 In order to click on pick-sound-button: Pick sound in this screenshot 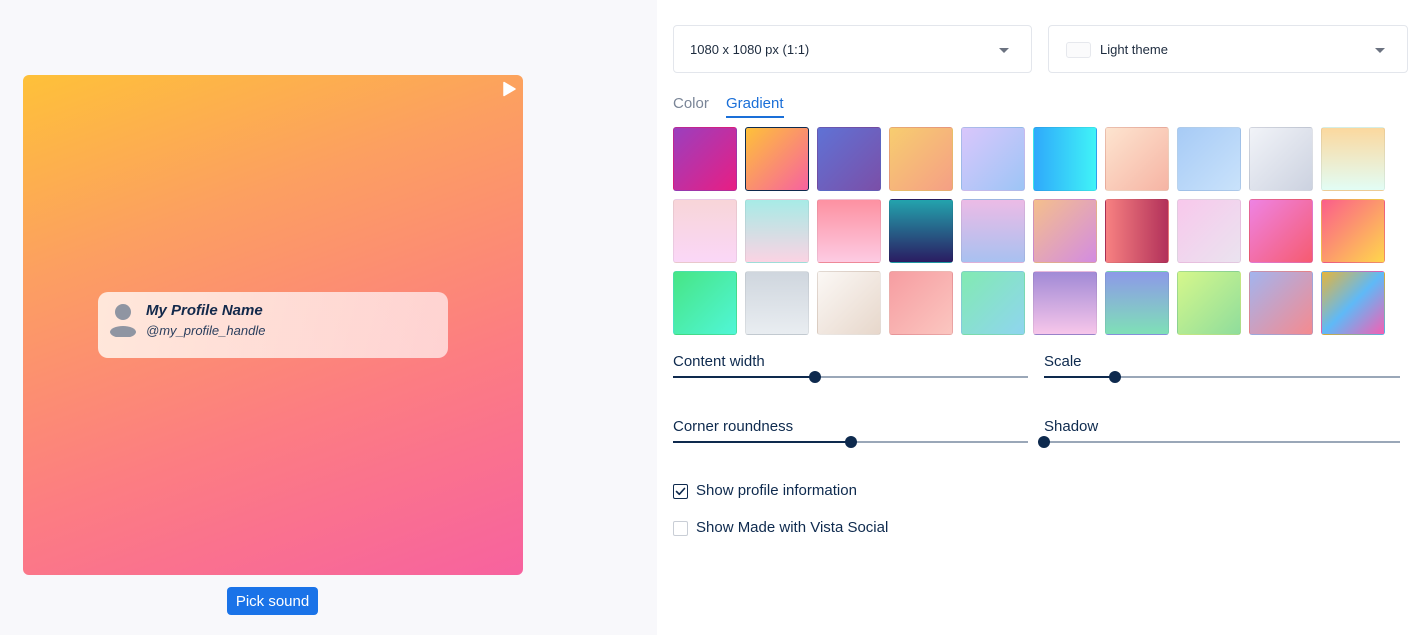, I will do `click(272, 601)`.